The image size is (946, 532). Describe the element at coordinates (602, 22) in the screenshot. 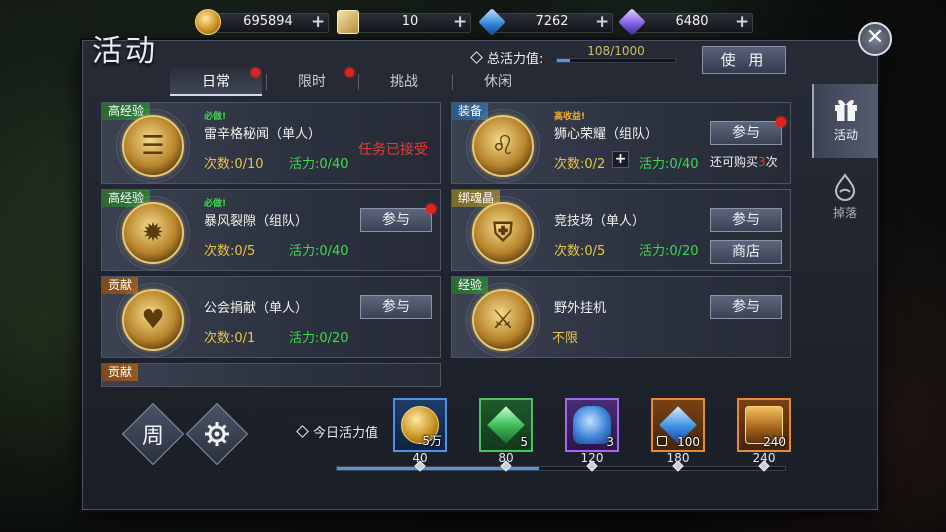

I see `add-blue-crystal-button: +` at that location.